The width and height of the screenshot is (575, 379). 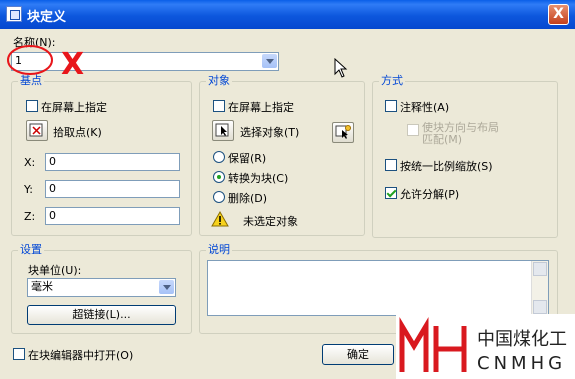 I want to click on scale-uniformly-label: 按统一比例缩放(S), so click(x=446, y=166).